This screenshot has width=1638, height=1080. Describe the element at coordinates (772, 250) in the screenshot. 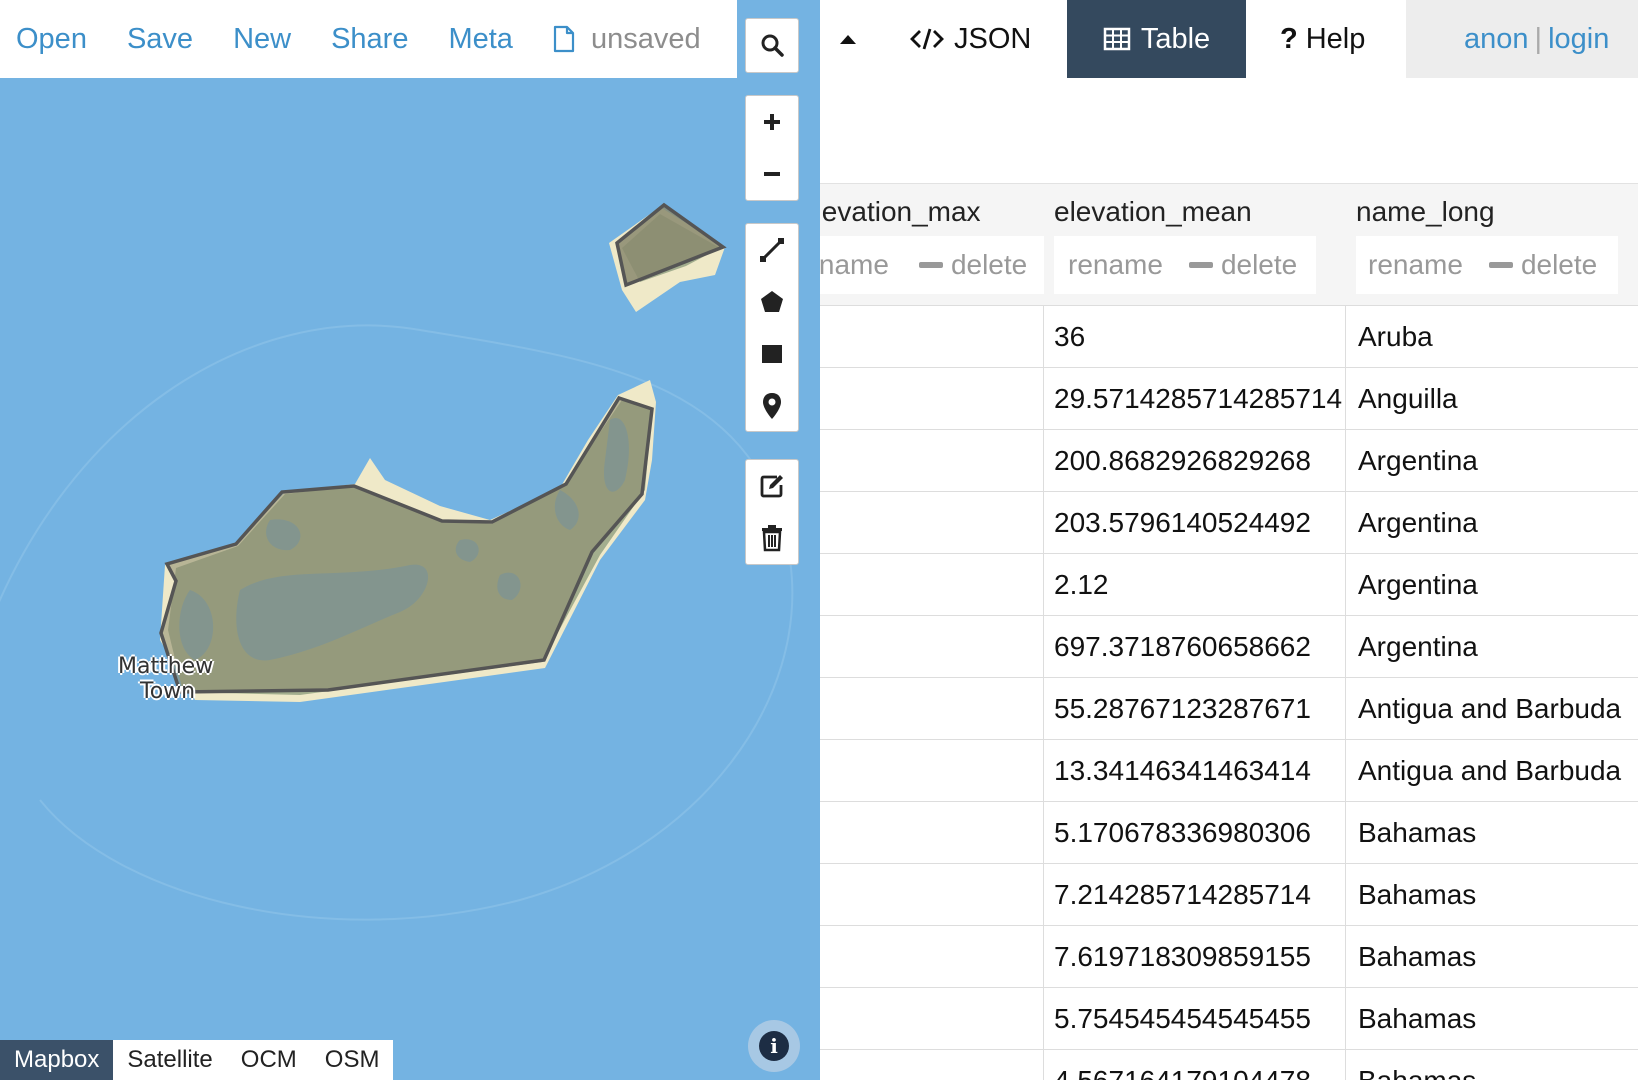

I see `draw-line-button` at that location.